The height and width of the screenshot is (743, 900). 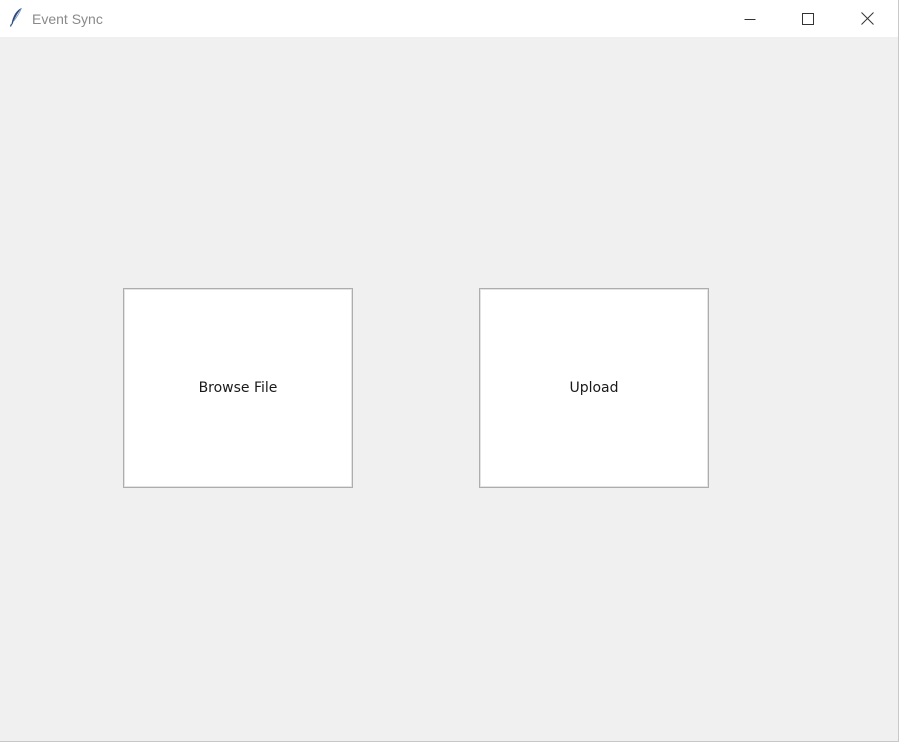 I want to click on minimize-button, so click(x=750, y=18).